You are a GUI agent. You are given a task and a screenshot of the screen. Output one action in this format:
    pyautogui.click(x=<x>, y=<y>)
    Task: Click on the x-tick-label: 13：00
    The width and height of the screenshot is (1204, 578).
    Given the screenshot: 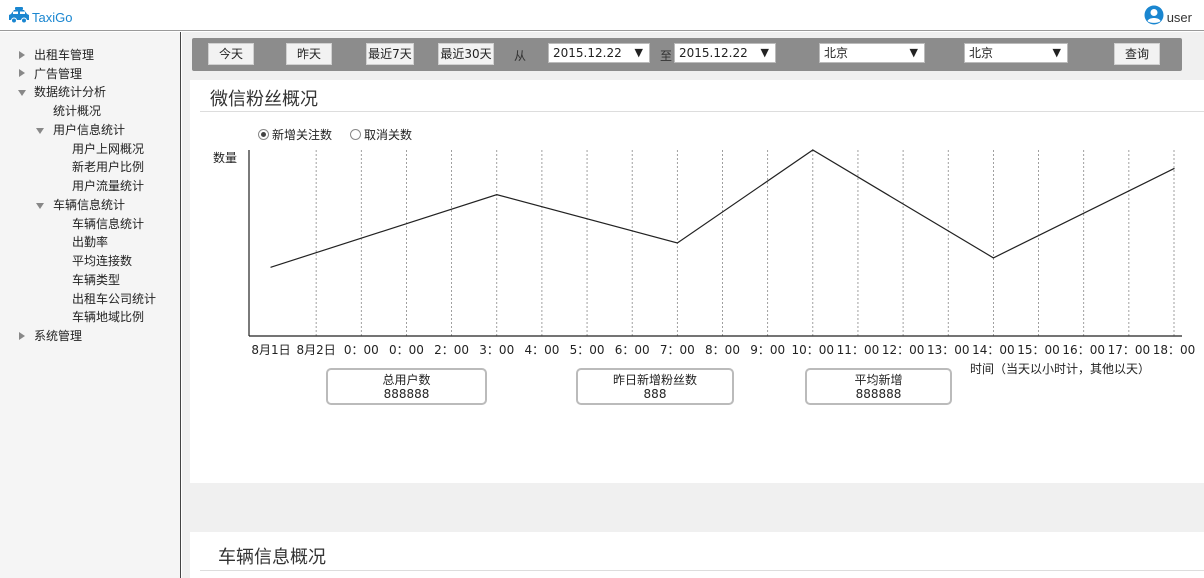 What is the action you would take?
    pyautogui.click(x=948, y=350)
    